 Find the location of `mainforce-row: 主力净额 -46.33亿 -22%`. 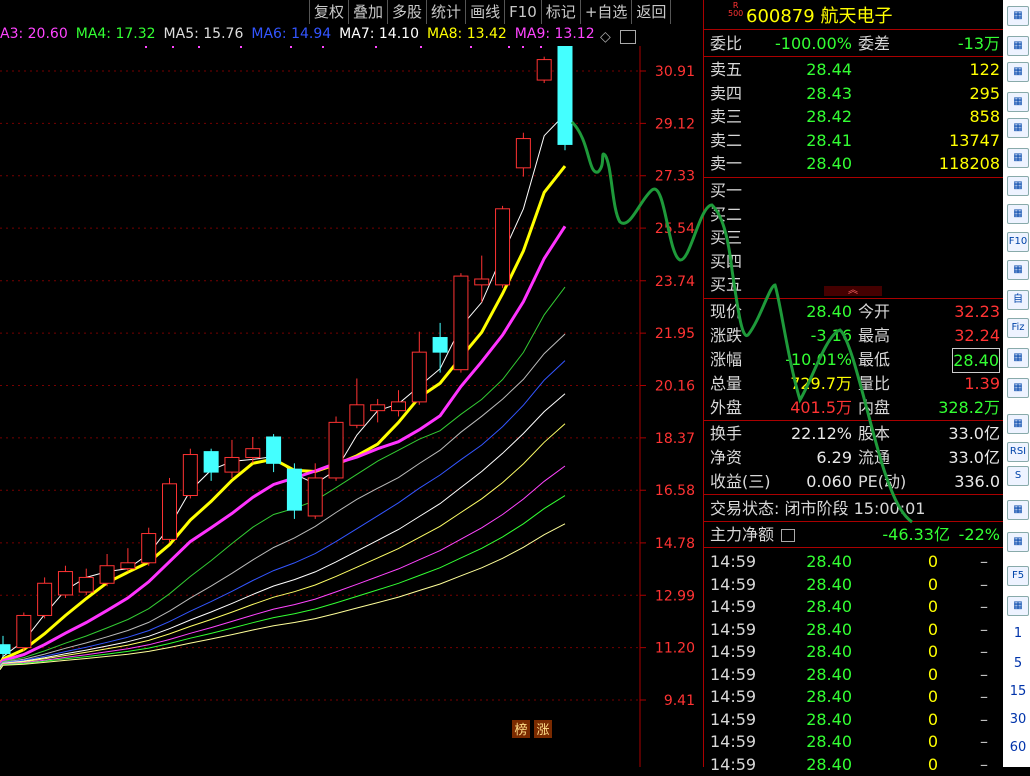

mainforce-row: 主力净额 -46.33亿 -22% is located at coordinates (855, 534).